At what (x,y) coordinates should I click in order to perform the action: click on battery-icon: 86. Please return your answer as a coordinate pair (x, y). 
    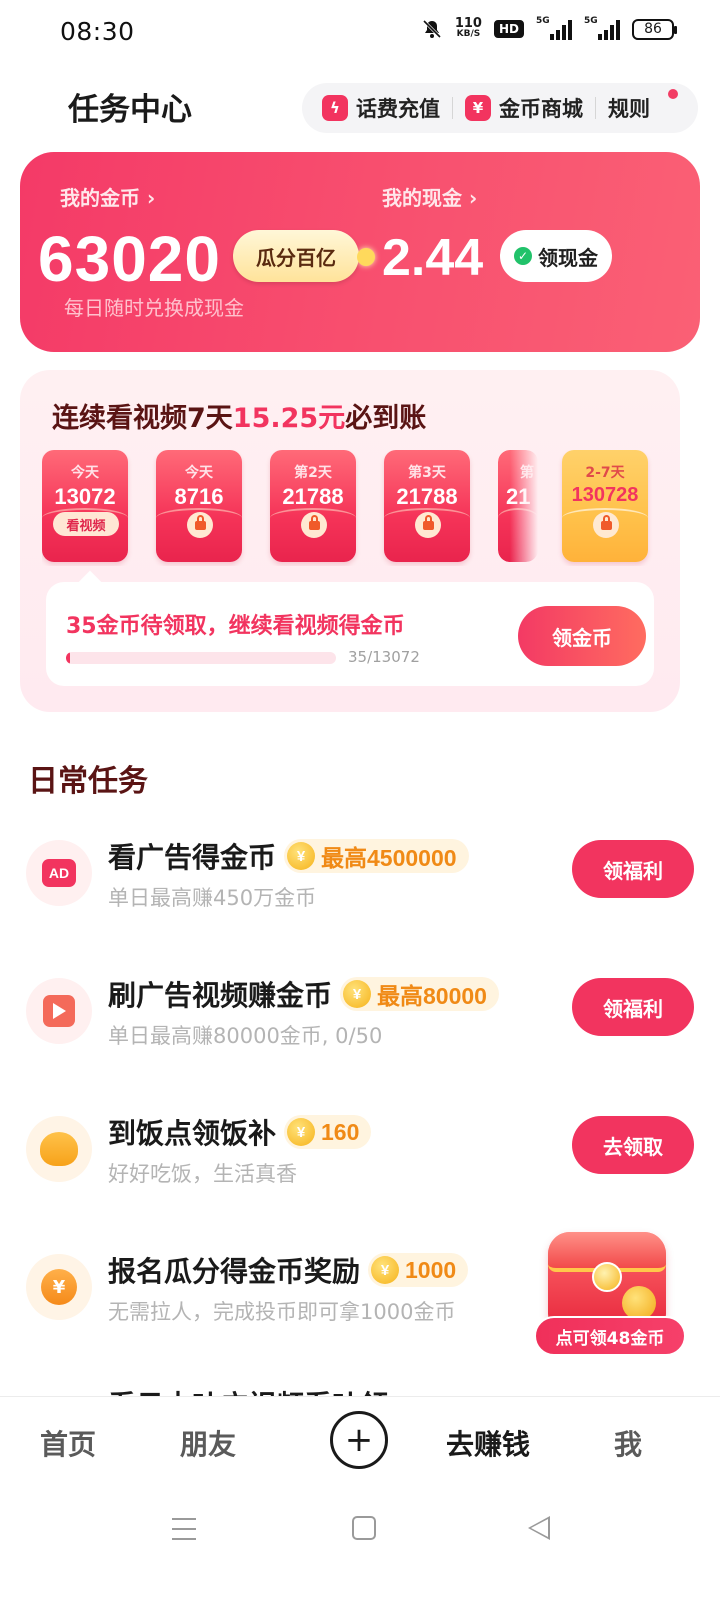
    Looking at the image, I should click on (654, 29).